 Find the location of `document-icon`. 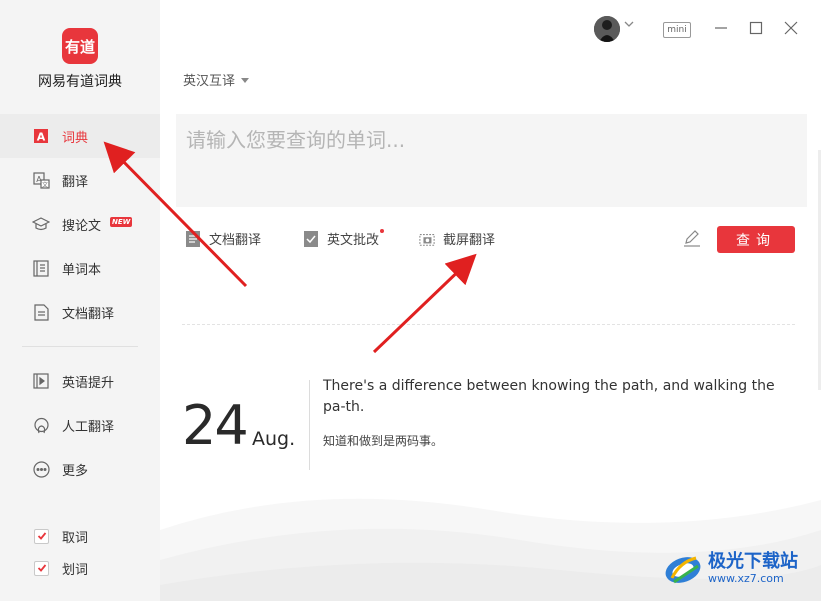

document-icon is located at coordinates (41, 312).